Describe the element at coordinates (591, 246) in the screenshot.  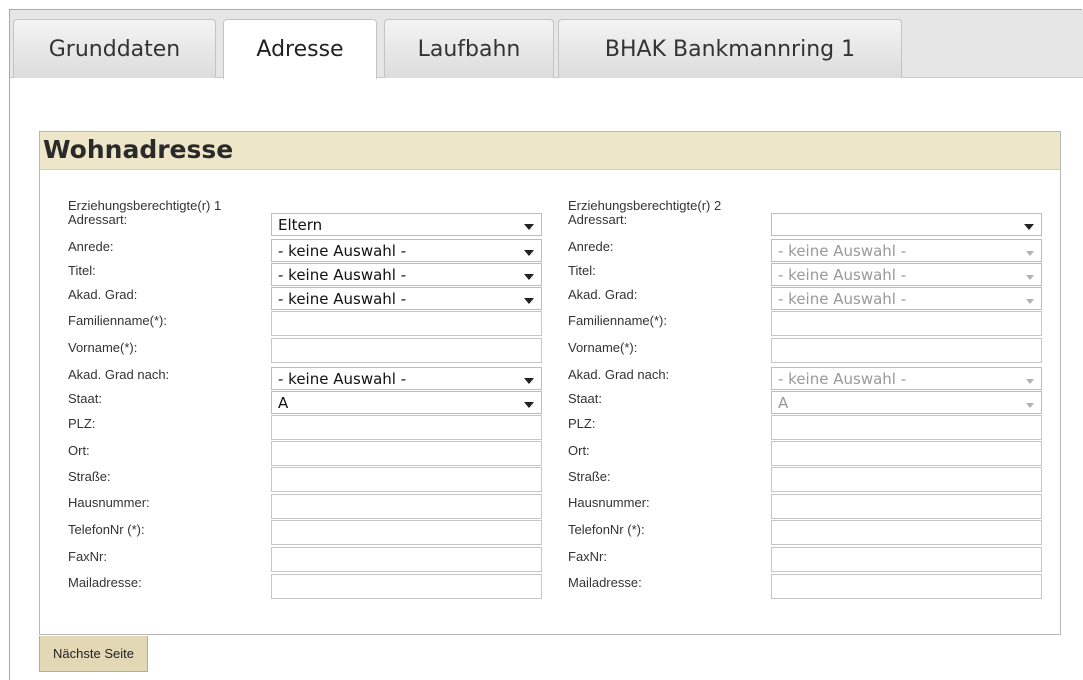
I see `g2-label-anrede: Anrede:` at that location.